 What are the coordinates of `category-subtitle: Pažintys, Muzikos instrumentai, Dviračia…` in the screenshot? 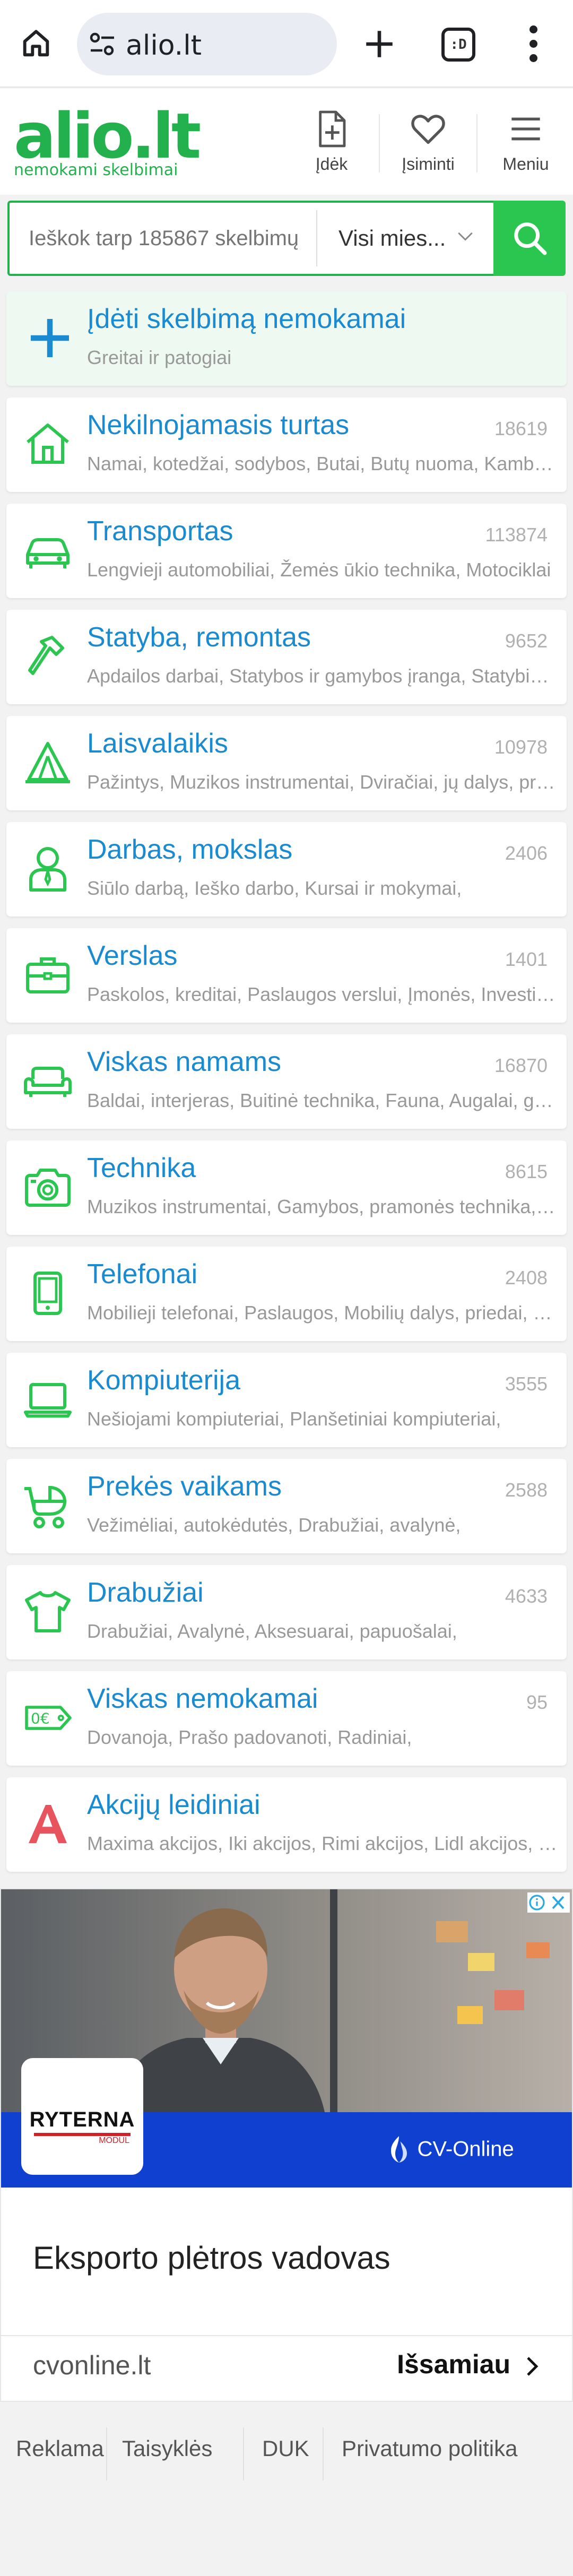 It's located at (323, 782).